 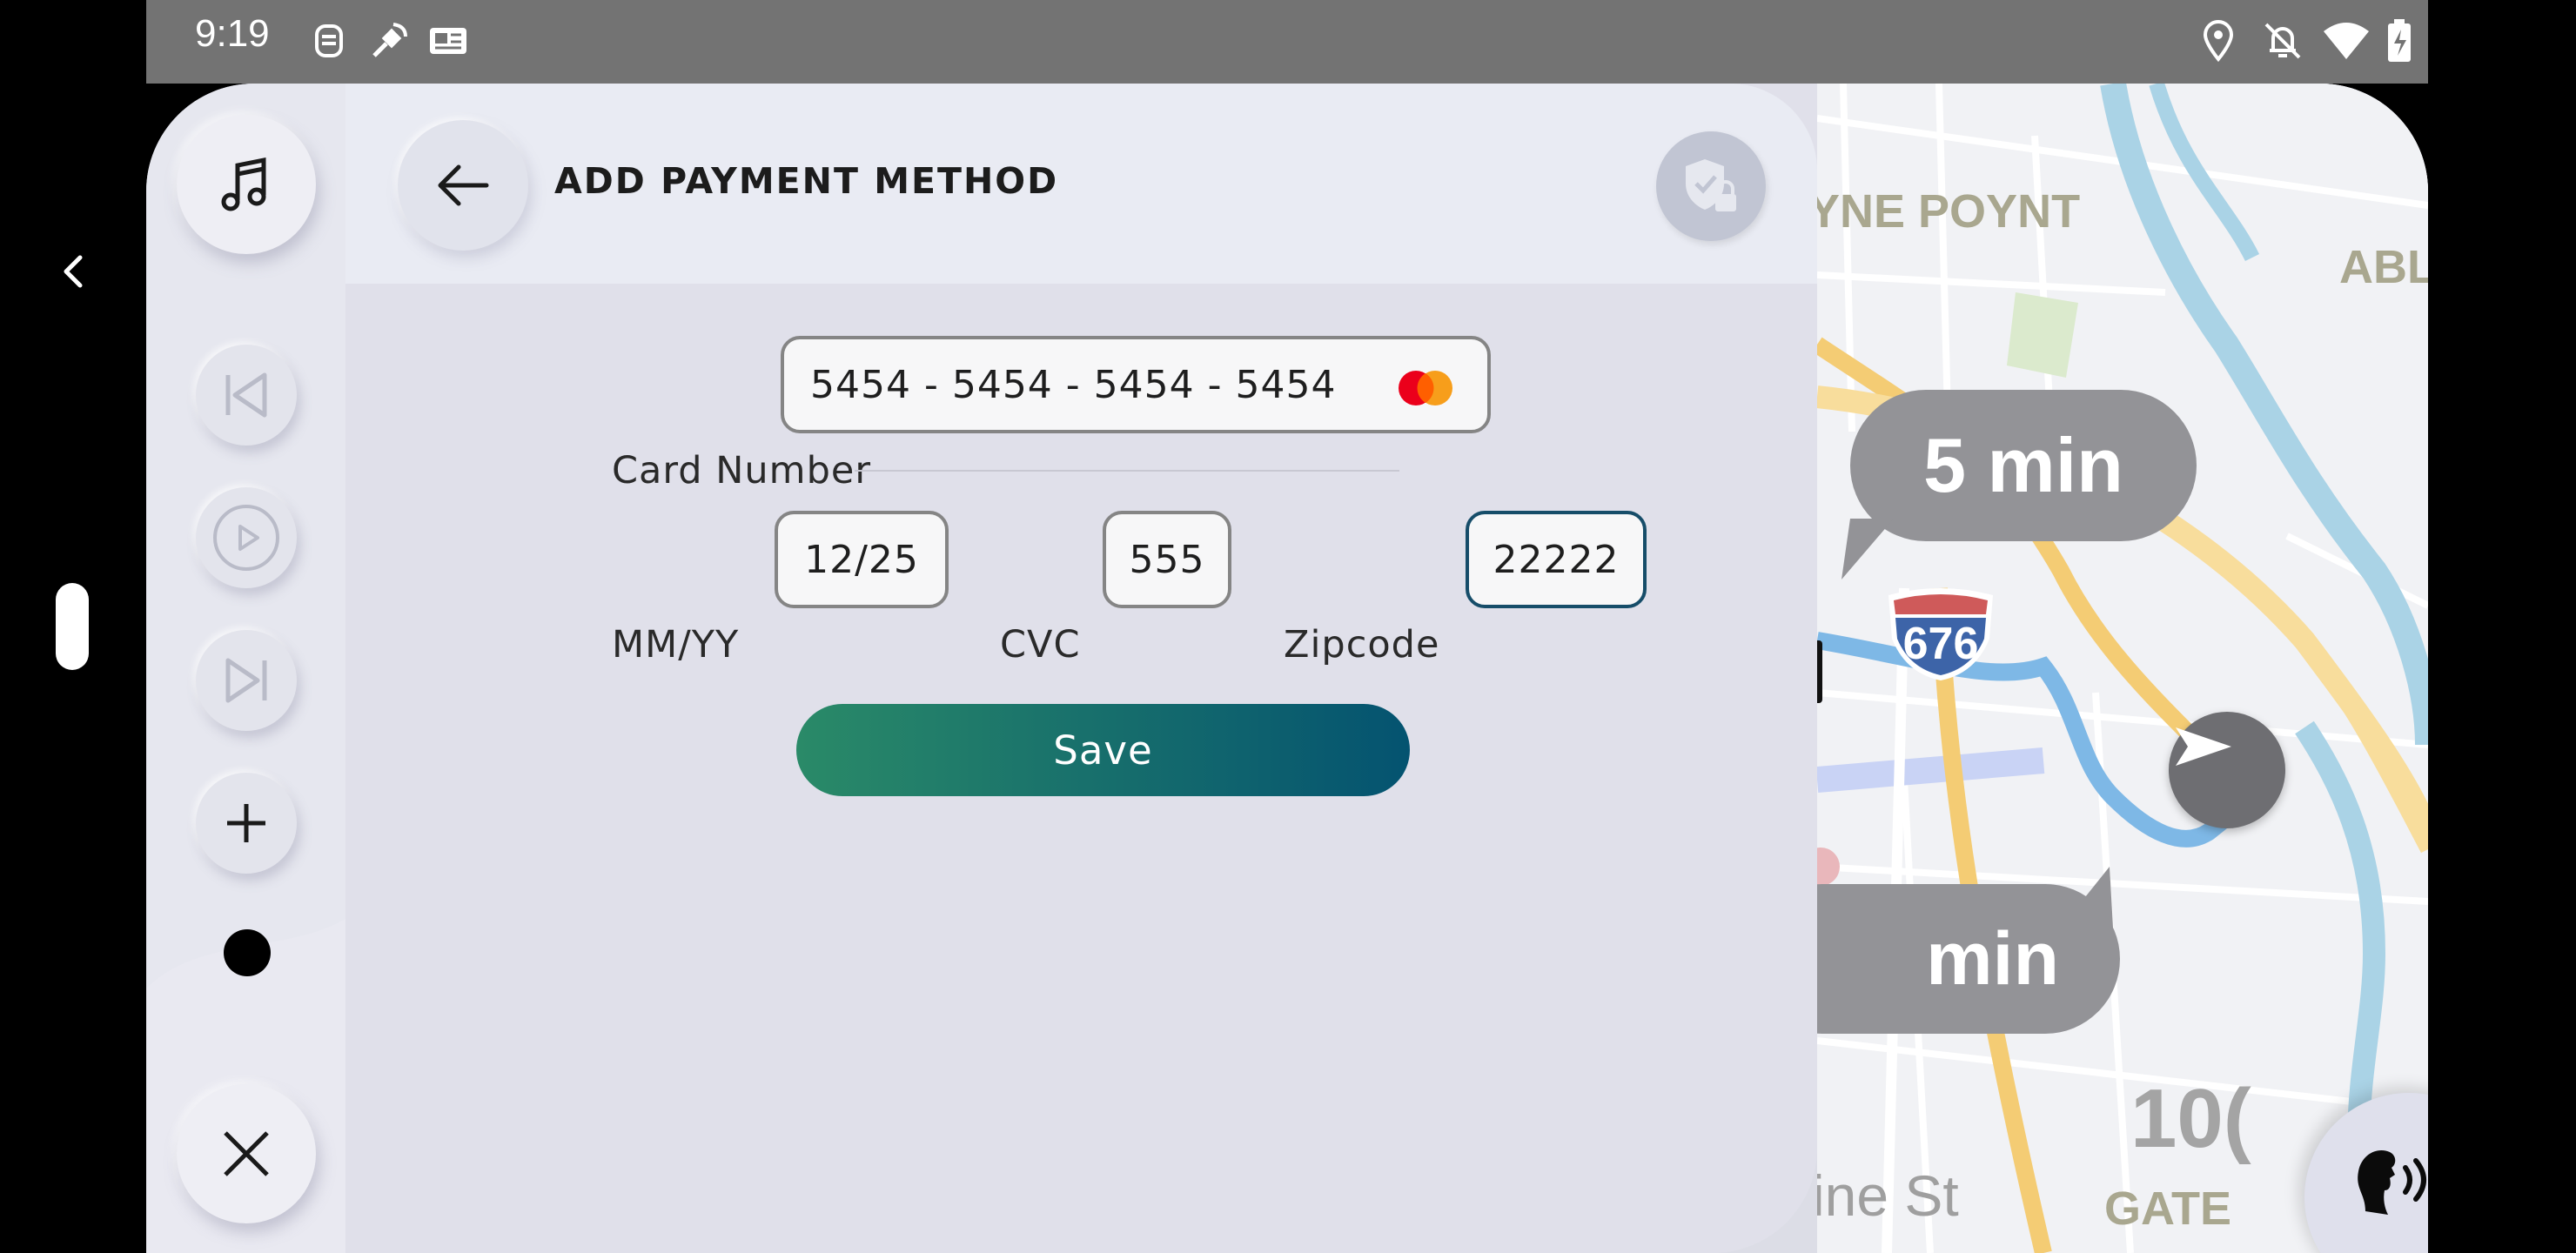 I want to click on page-title: ADD PAYMENT METHOD, so click(x=806, y=181).